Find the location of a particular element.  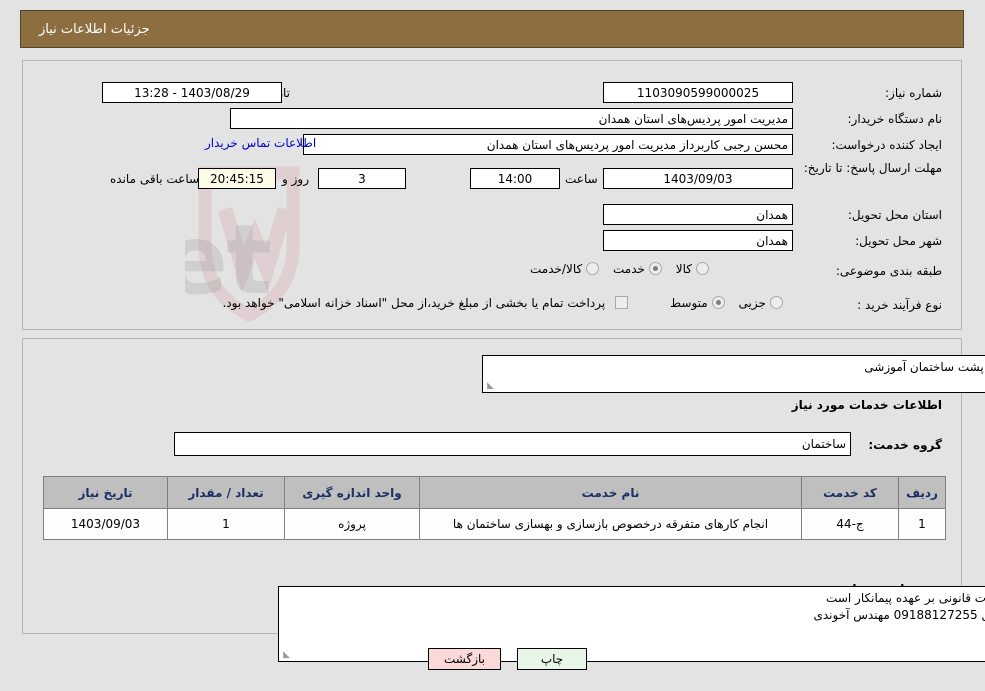

category-option-khedmat: خدمت is located at coordinates (630, 269).